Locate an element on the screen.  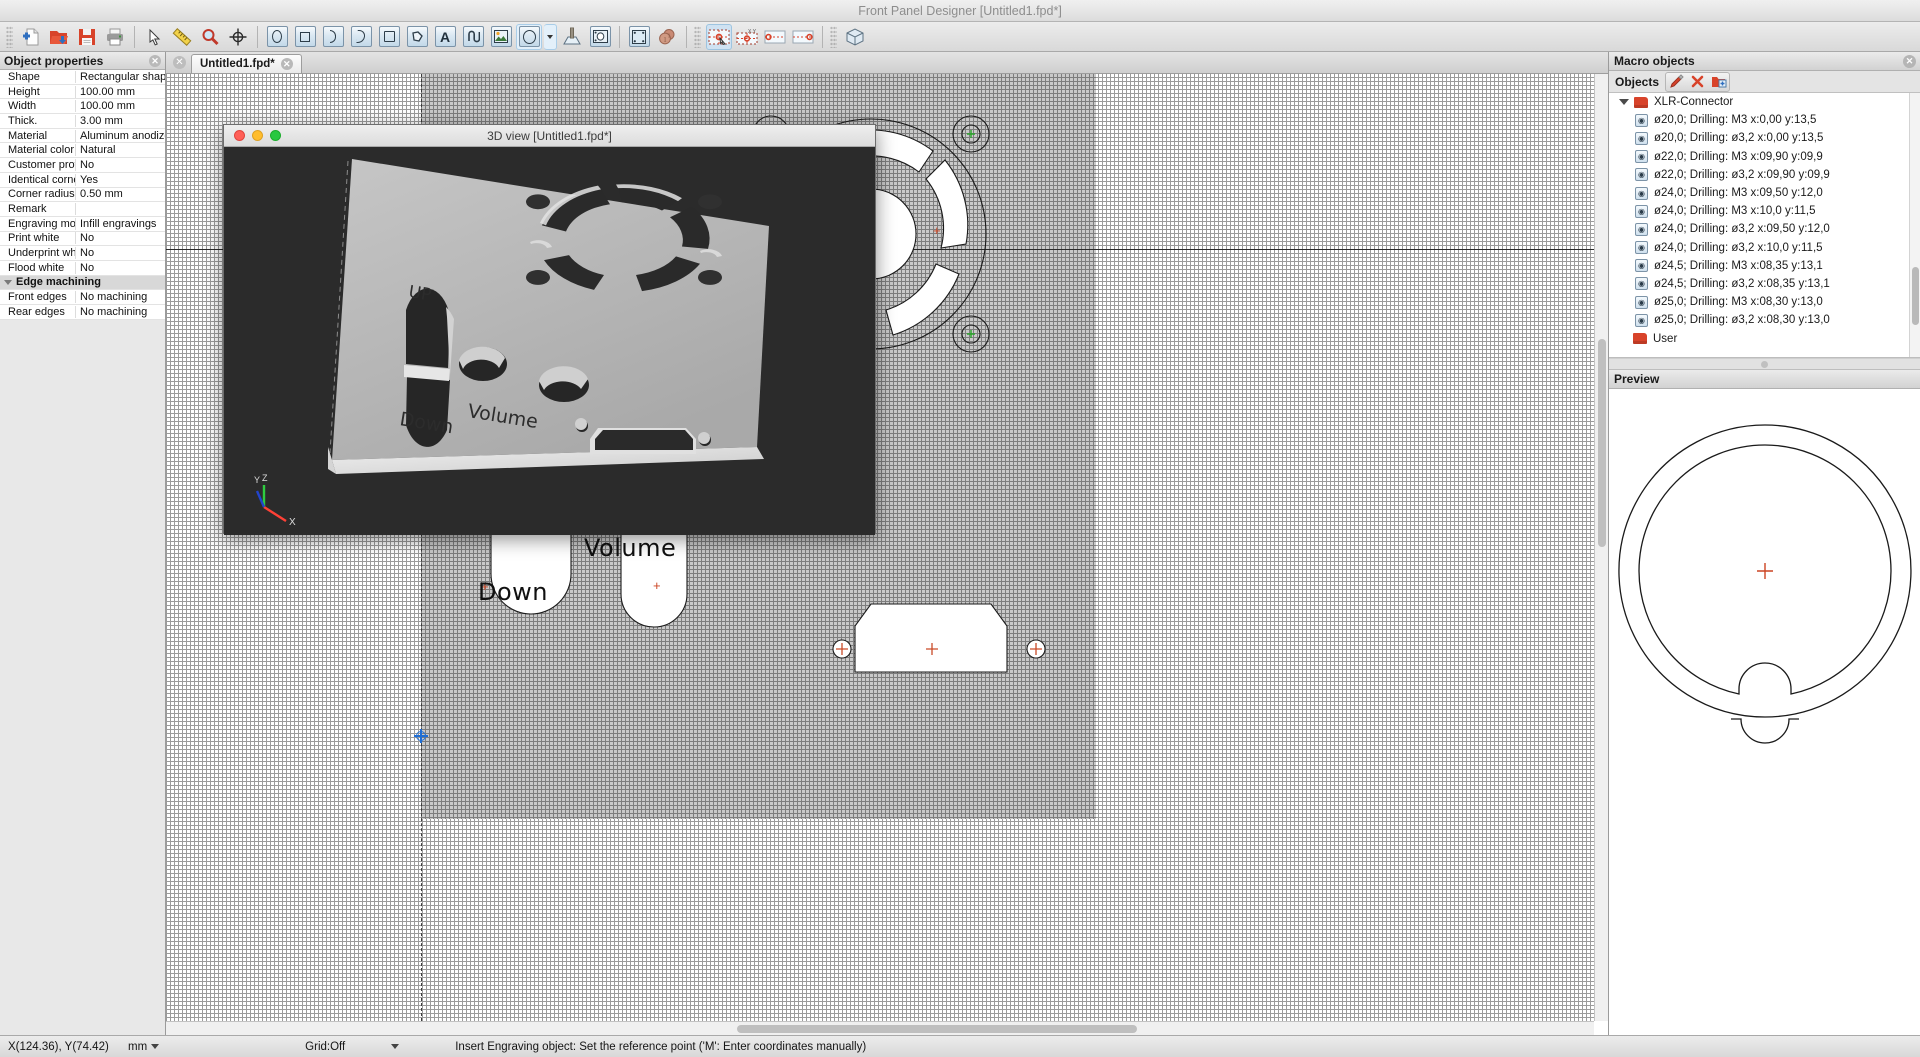
drilling-dropdown is located at coordinates (550, 36).